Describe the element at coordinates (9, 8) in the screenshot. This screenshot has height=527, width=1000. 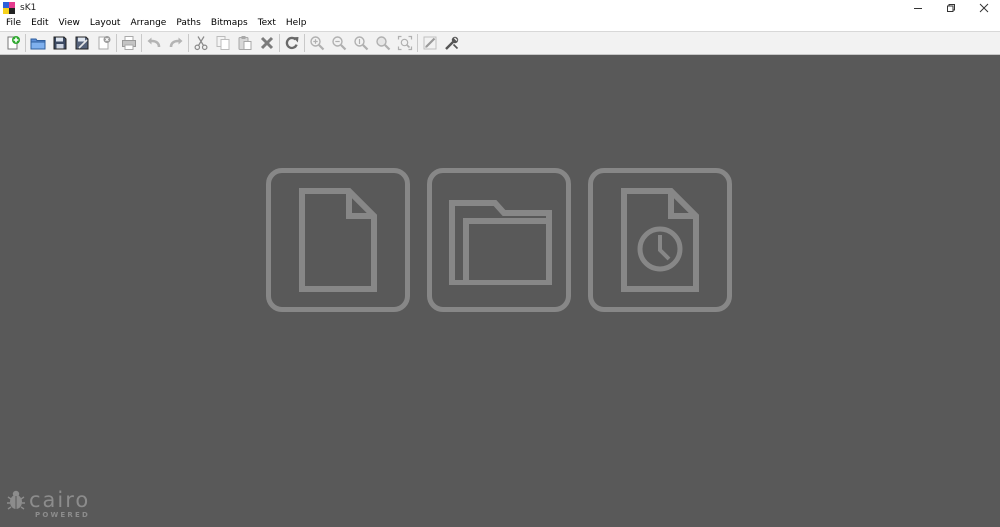
I see `app-logo-icon` at that location.